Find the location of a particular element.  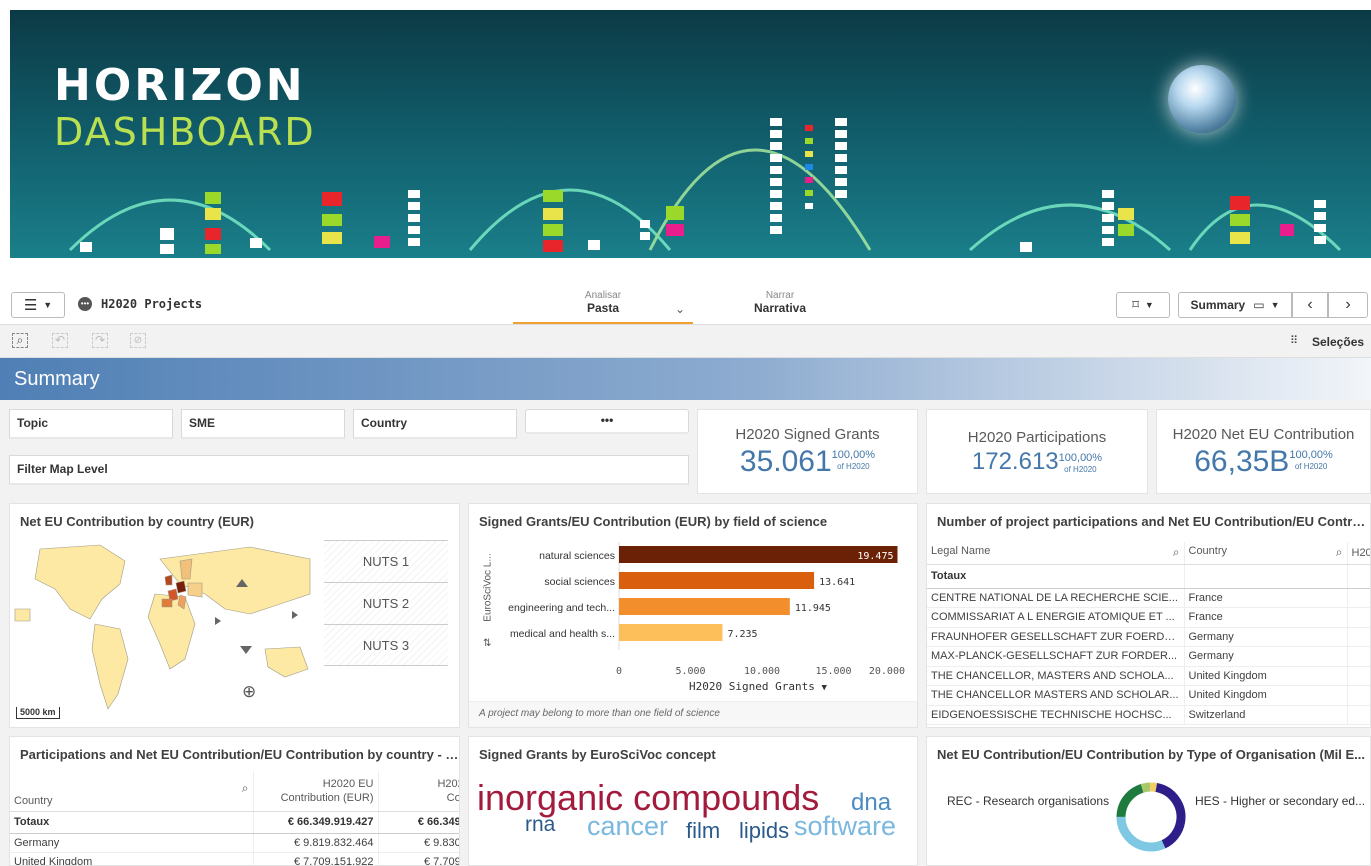

world-map is located at coordinates (167, 631).